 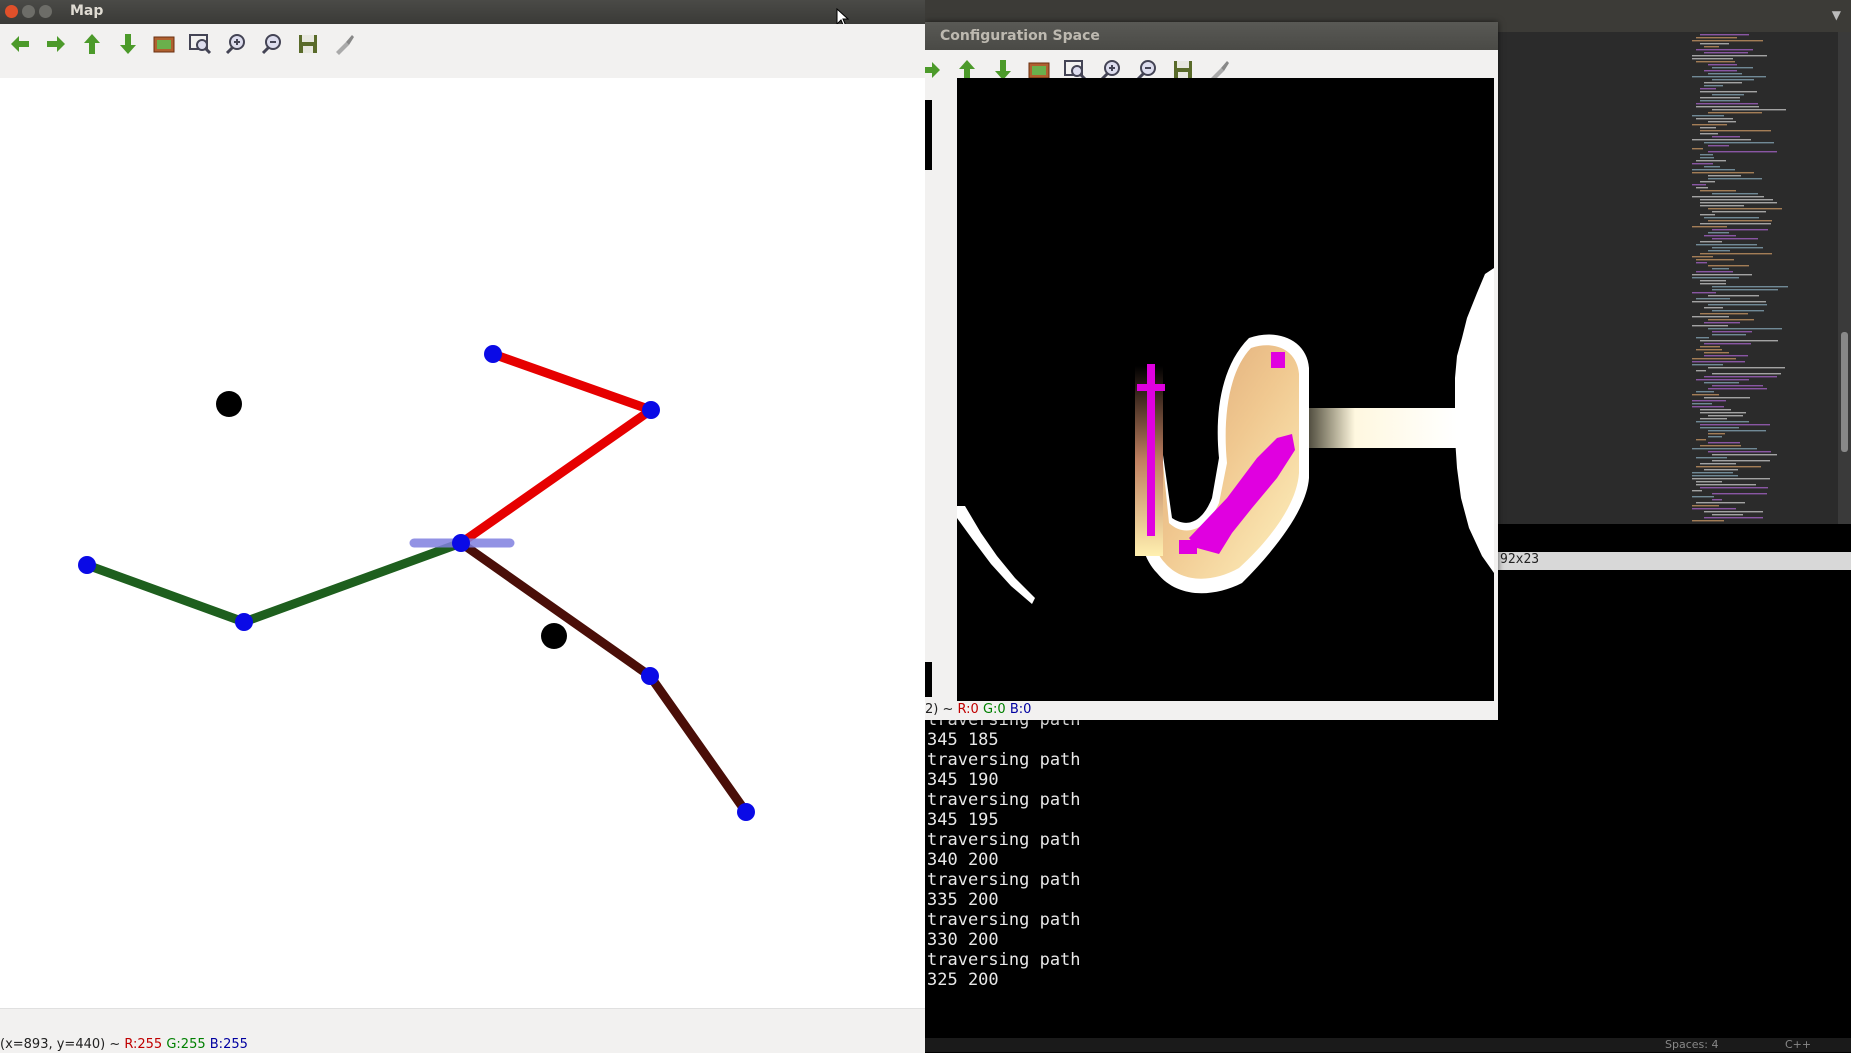 What do you see at coordinates (963, 740) in the screenshot?
I see `terminal-line: 345 185` at bounding box center [963, 740].